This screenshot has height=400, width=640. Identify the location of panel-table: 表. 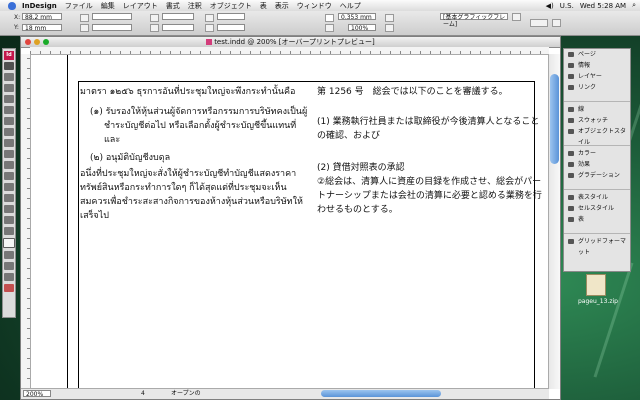
(597, 219).